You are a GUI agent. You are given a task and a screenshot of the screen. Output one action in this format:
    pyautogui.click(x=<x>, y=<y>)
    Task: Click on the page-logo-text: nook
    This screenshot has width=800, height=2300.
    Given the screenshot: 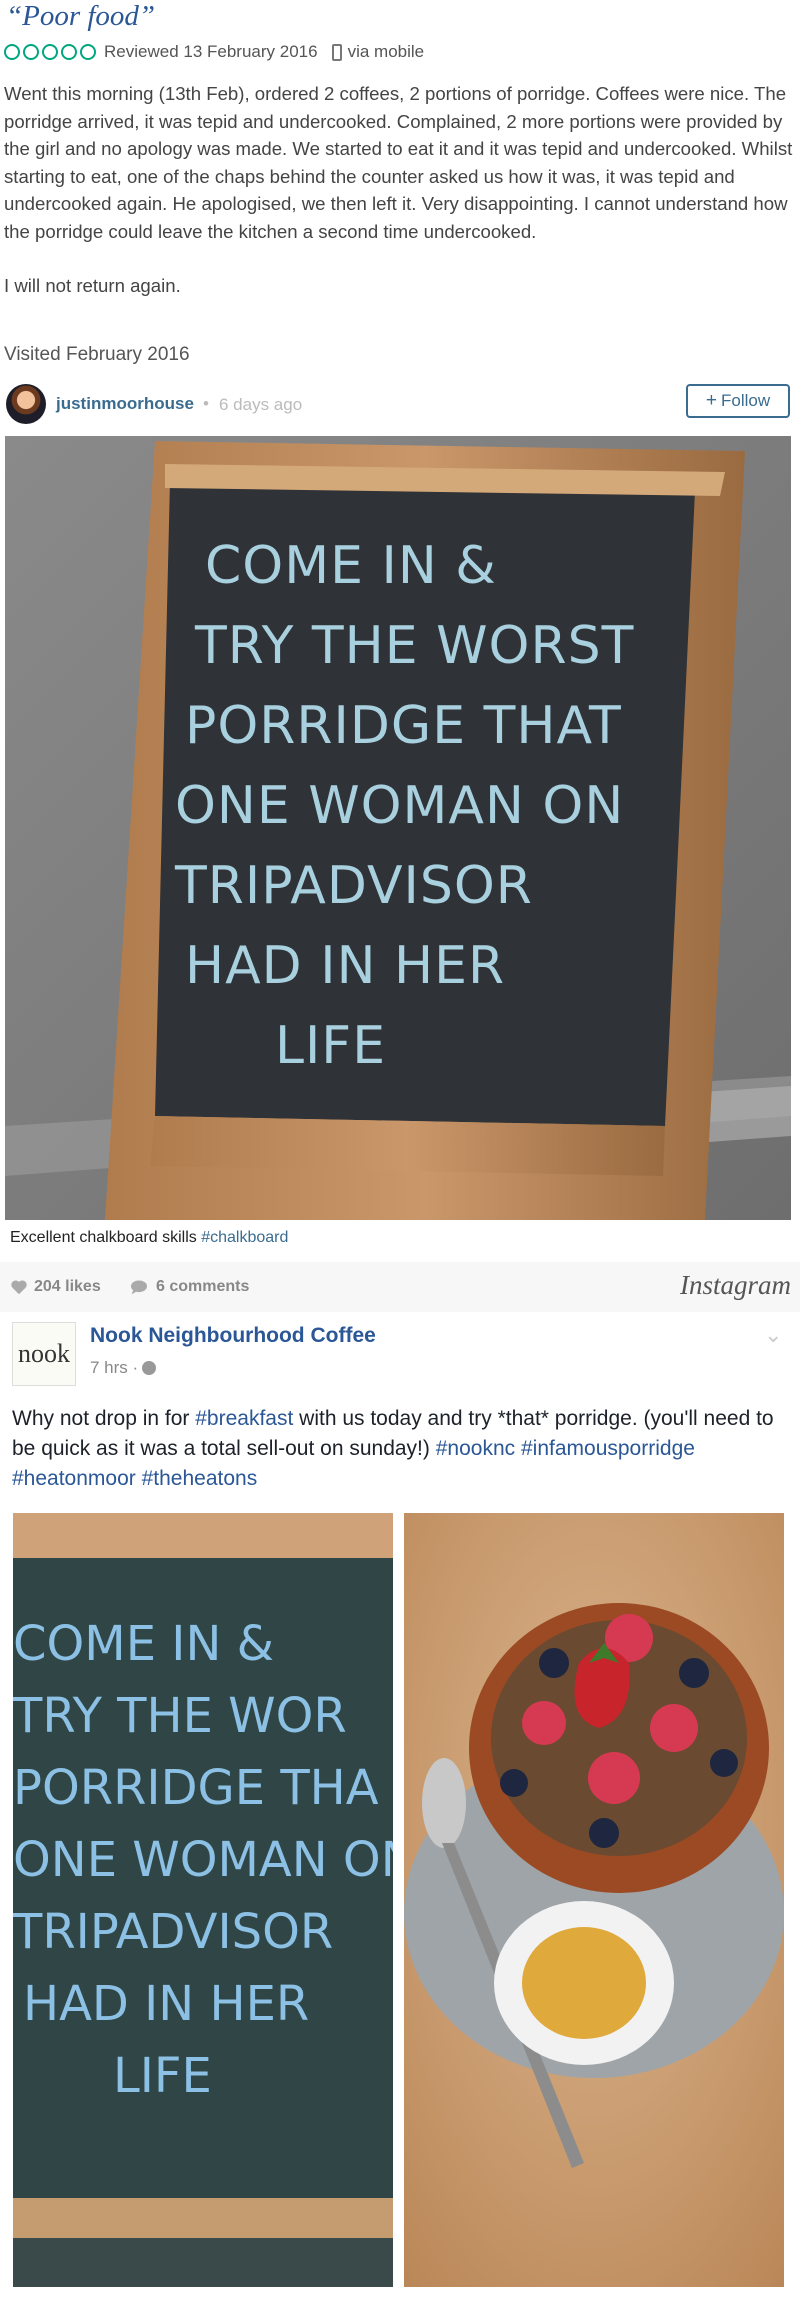 What is the action you would take?
    pyautogui.click(x=44, y=1353)
    